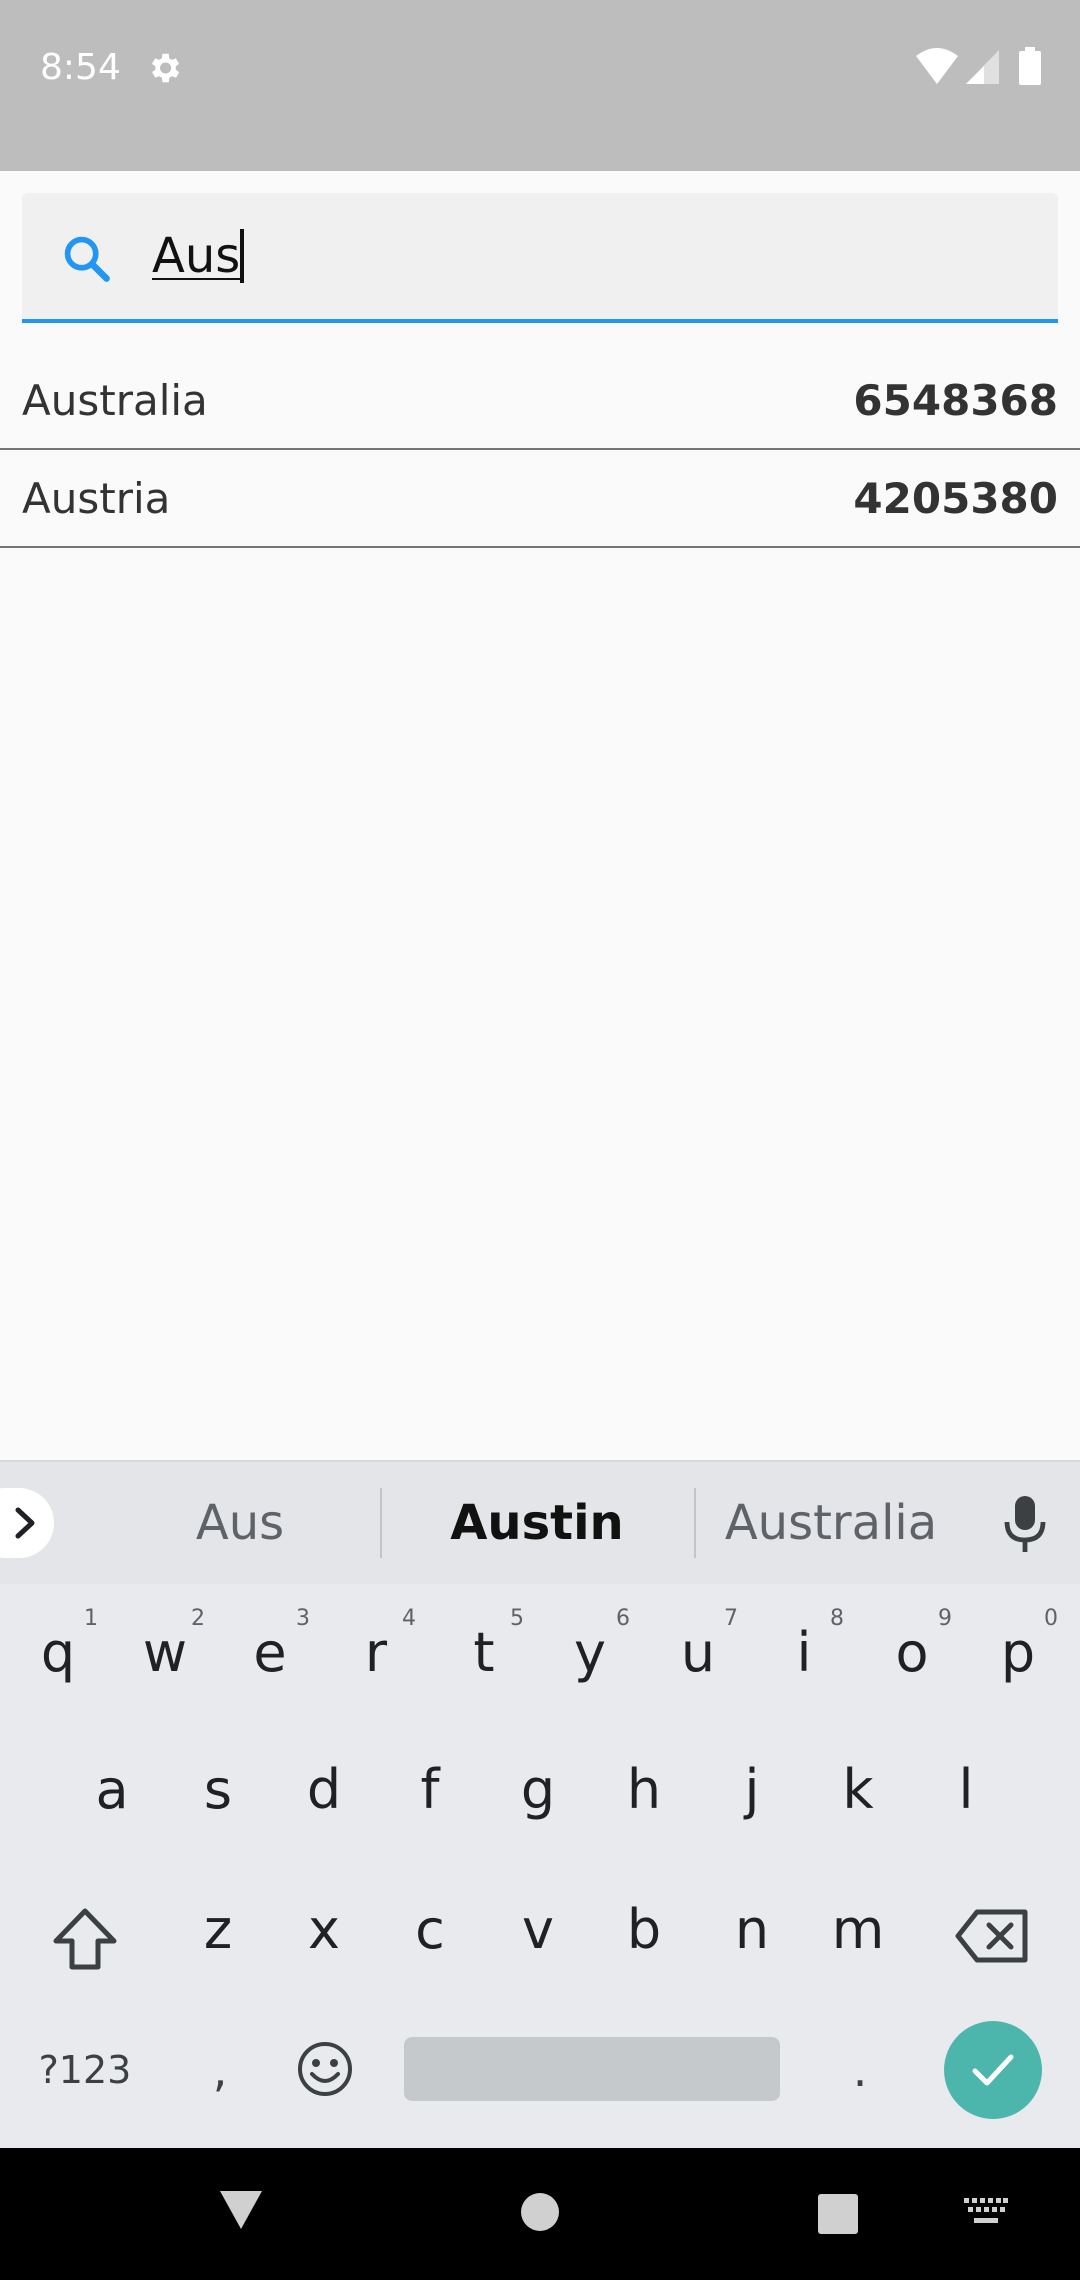 The height and width of the screenshot is (2280, 1080). Describe the element at coordinates (1051, 1618) in the screenshot. I see `key-hint: 0` at that location.